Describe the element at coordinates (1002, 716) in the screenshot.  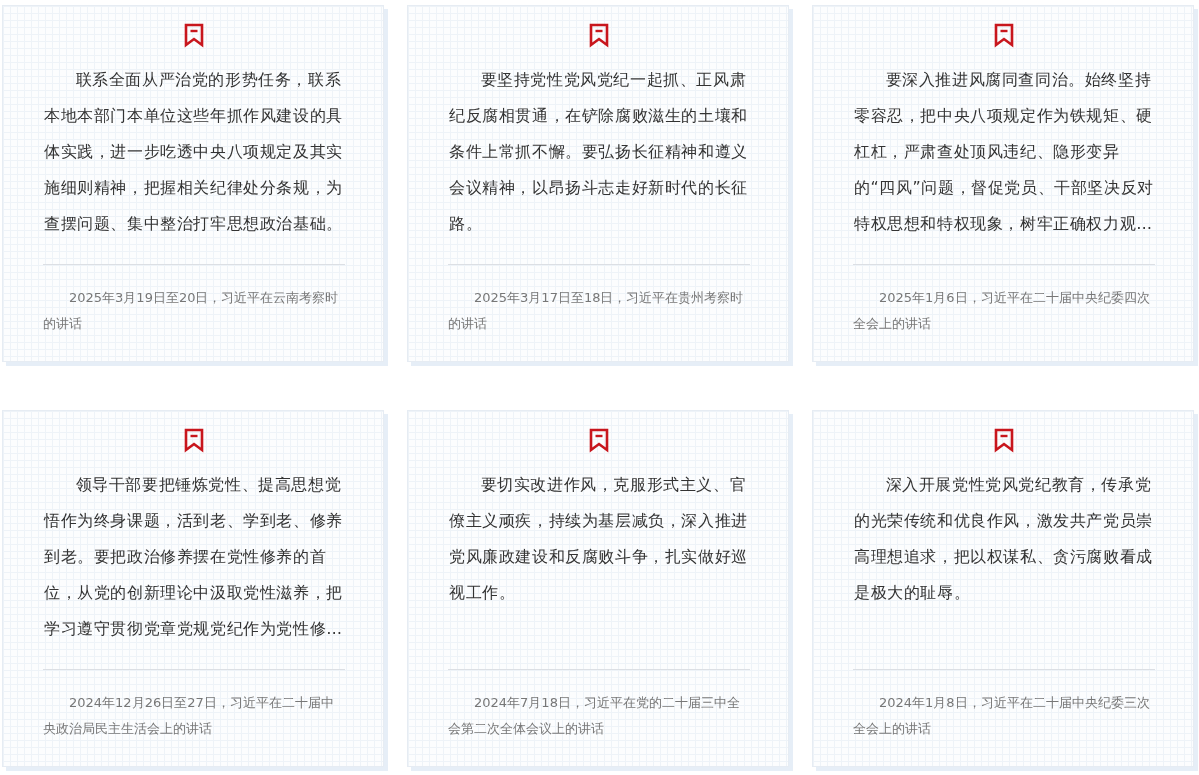
I see `source-caption: 2024年1月8日，习近平在二十届中央纪委三次全会上的讲话` at that location.